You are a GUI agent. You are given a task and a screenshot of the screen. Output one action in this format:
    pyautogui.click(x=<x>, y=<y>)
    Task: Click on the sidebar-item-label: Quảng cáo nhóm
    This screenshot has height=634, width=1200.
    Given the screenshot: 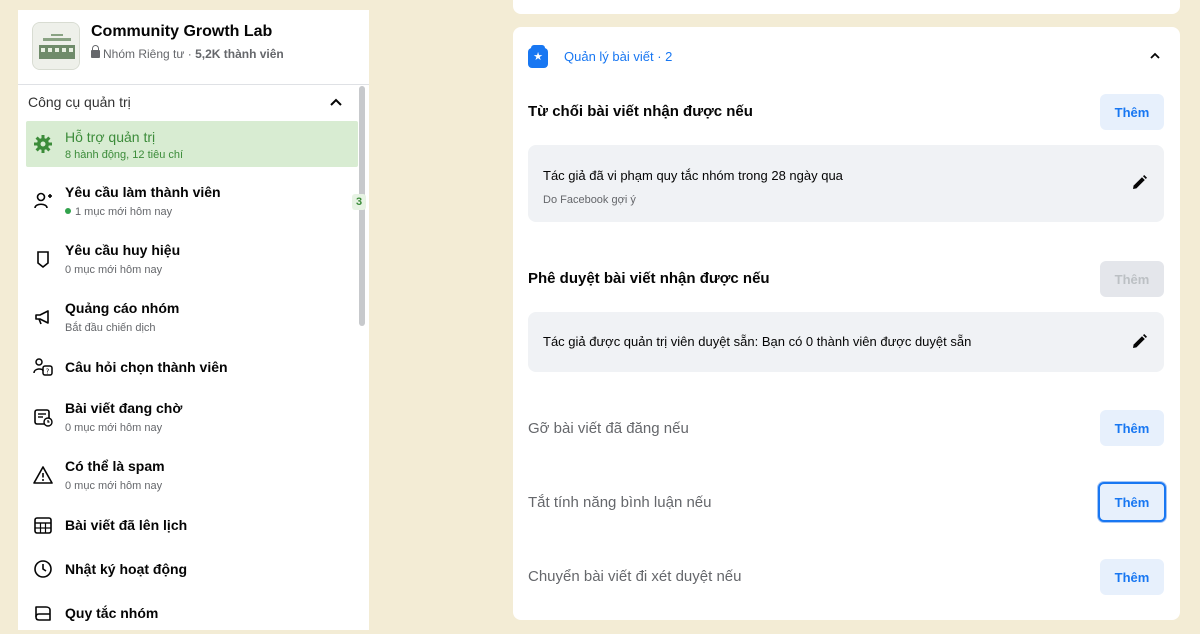 What is the action you would take?
    pyautogui.click(x=122, y=308)
    